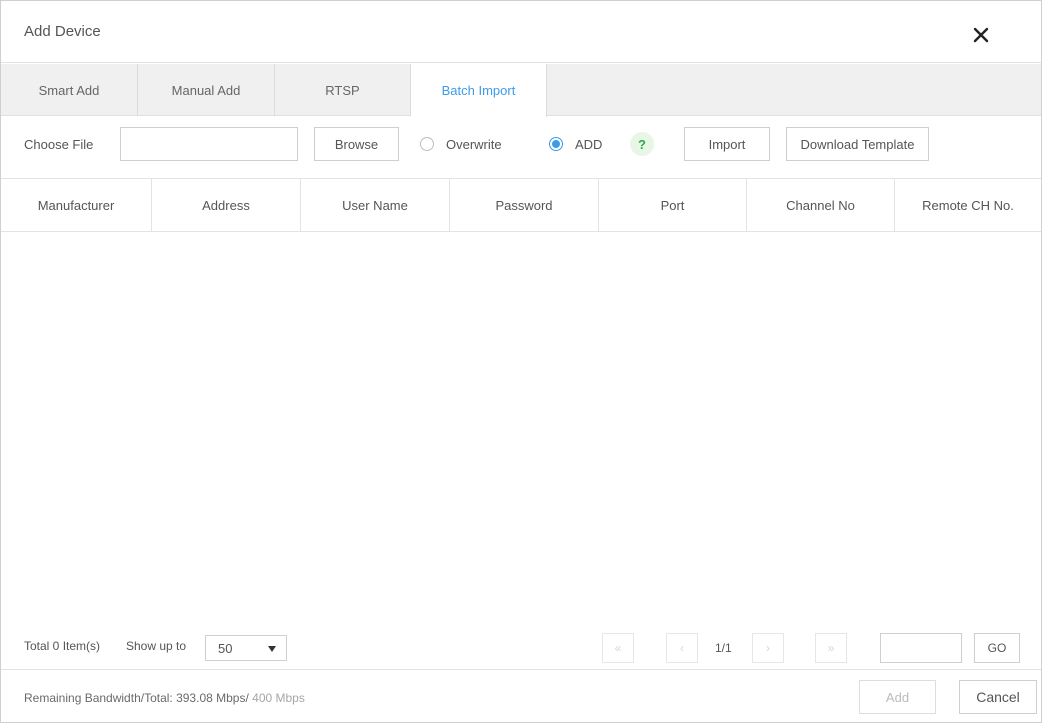  Describe the element at coordinates (225, 648) in the screenshot. I see `page-size-value: 50` at that location.